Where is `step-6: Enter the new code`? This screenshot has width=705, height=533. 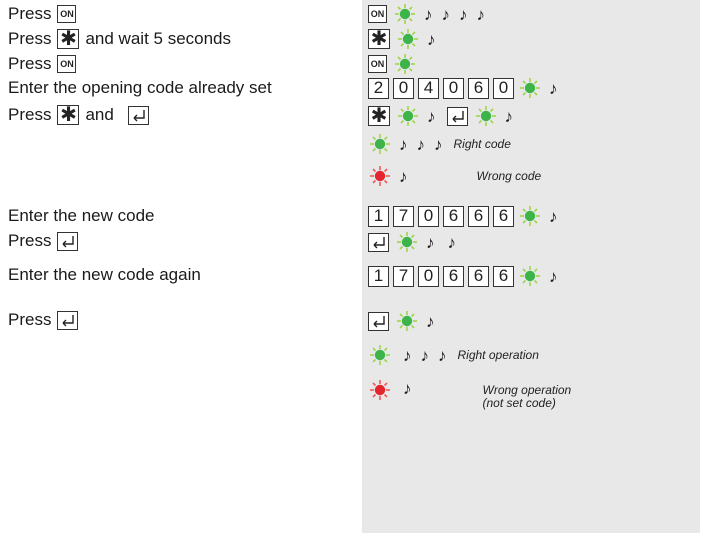 step-6: Enter the new code is located at coordinates (81, 216).